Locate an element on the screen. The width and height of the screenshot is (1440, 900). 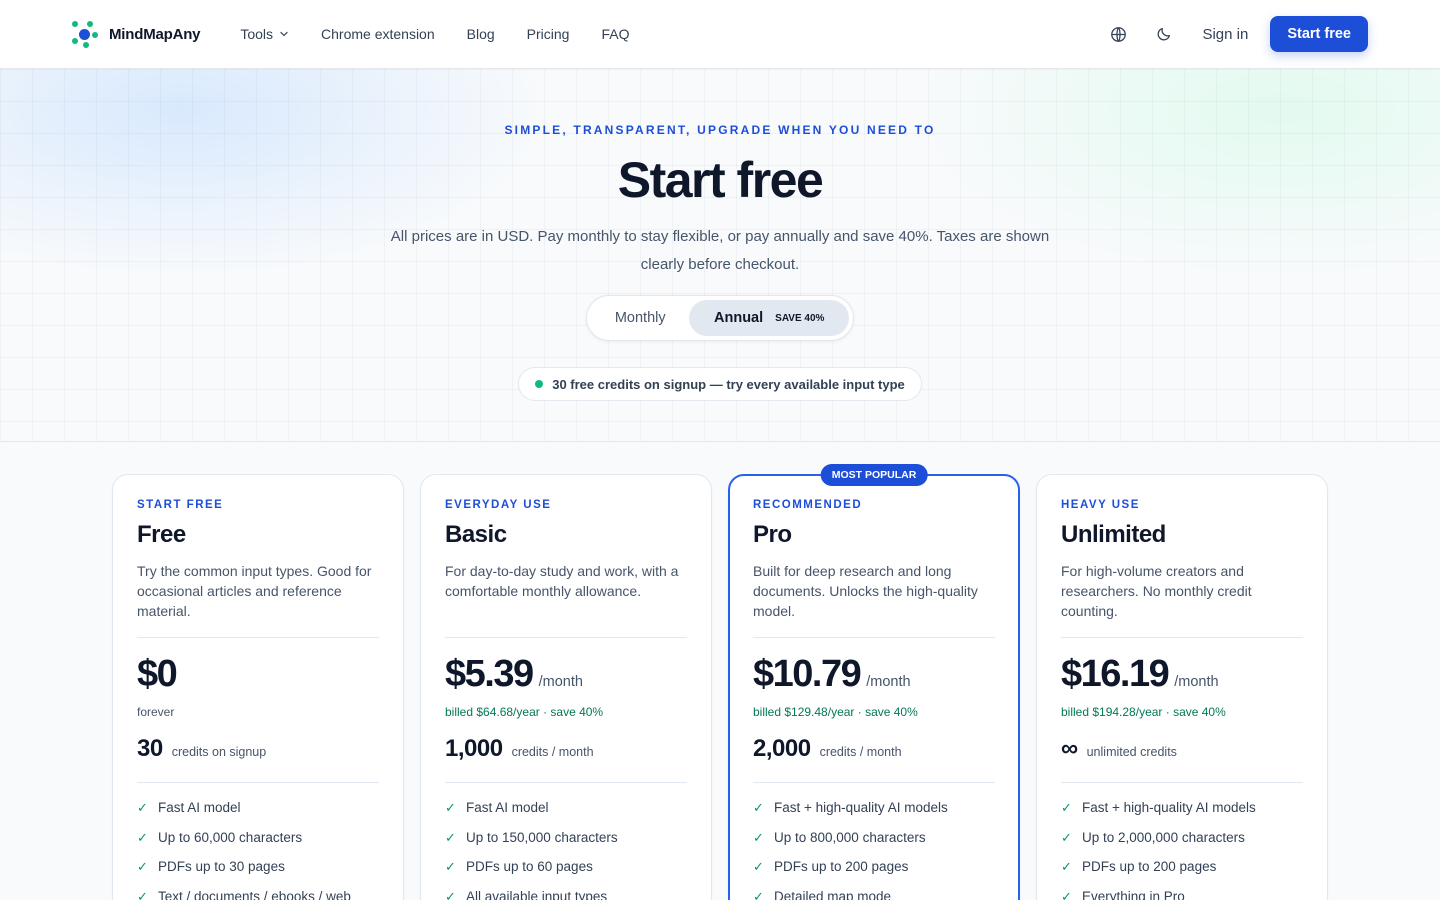
price-row: $5.39 /month is located at coordinates (566, 675).